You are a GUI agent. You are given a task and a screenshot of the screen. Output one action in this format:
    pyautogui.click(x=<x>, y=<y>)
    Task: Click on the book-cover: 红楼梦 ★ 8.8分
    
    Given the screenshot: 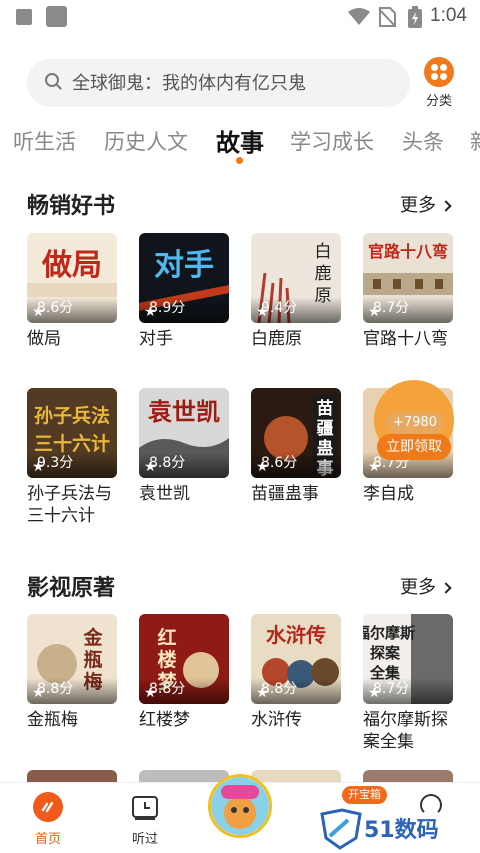 What is the action you would take?
    pyautogui.click(x=184, y=659)
    